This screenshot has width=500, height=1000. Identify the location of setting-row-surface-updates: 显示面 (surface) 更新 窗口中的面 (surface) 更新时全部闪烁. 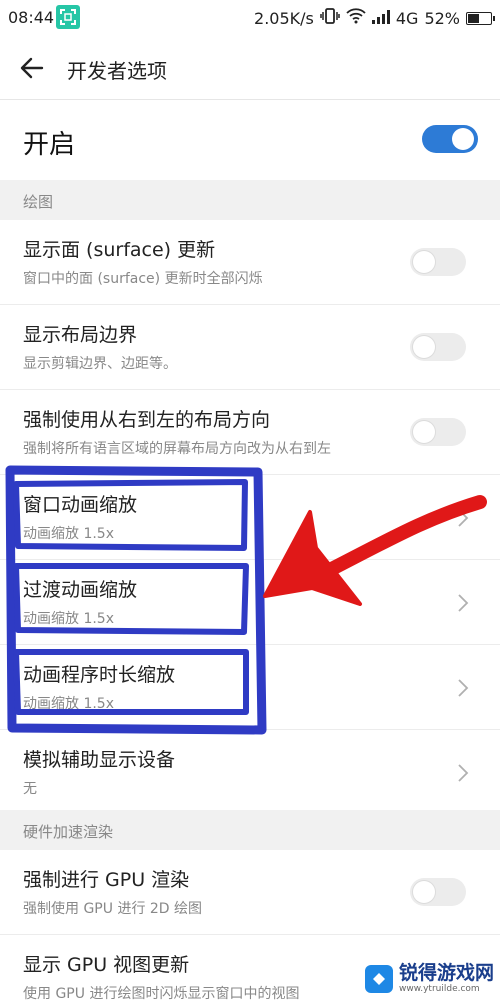
(250, 262).